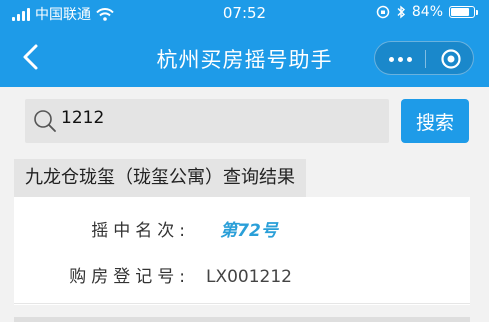 The height and width of the screenshot is (322, 489). What do you see at coordinates (242, 303) in the screenshot?
I see `row-divider` at bounding box center [242, 303].